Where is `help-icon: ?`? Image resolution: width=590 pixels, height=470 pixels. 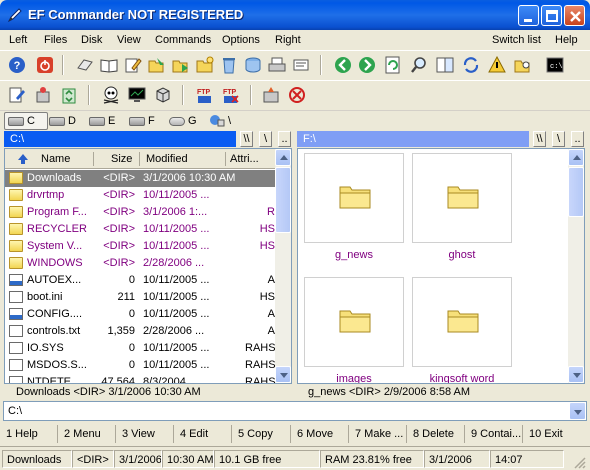
help-icon: ? is located at coordinates (17, 65).